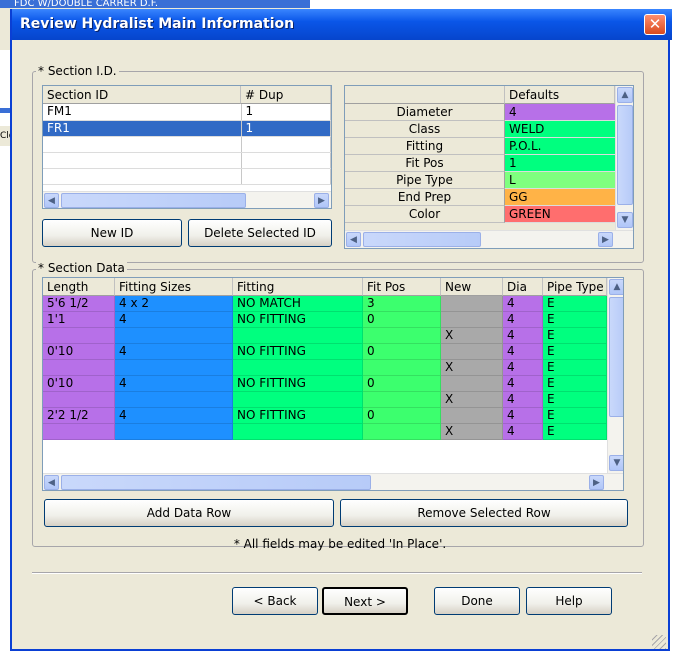 The width and height of the screenshot is (680, 651). What do you see at coordinates (560, 214) in the screenshot?
I see `defaults-value: GREEN` at bounding box center [560, 214].